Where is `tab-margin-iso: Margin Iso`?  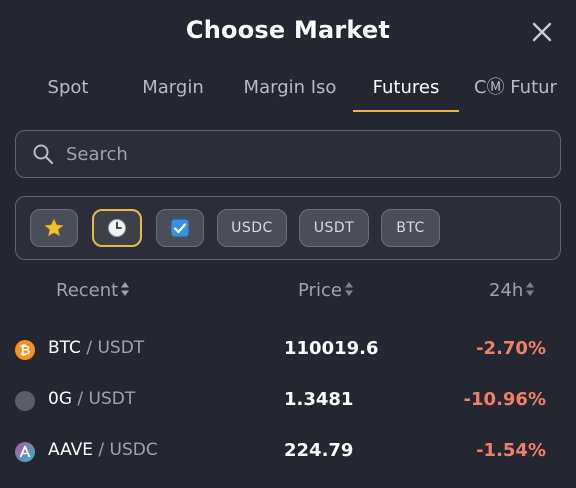
tab-margin-iso: Margin Iso is located at coordinates (290, 92).